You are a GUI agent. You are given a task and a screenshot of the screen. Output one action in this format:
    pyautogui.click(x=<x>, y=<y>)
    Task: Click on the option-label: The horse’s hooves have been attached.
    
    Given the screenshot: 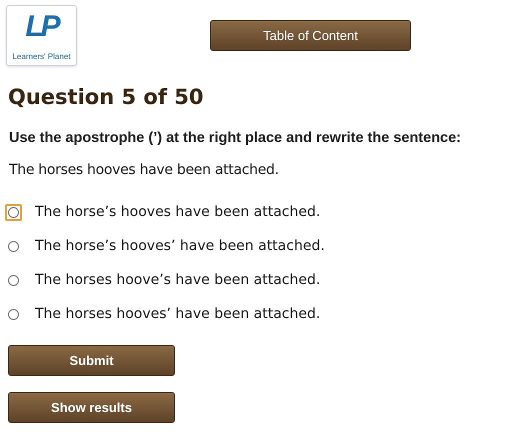 What is the action you would take?
    pyautogui.click(x=177, y=212)
    